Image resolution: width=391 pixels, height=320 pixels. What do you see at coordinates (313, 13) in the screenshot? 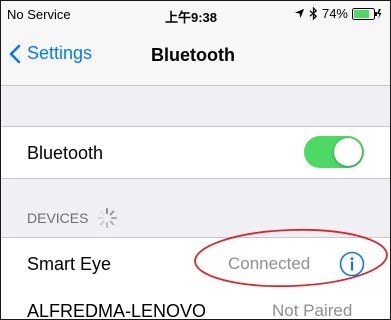
I see `bluetooth-icon` at bounding box center [313, 13].